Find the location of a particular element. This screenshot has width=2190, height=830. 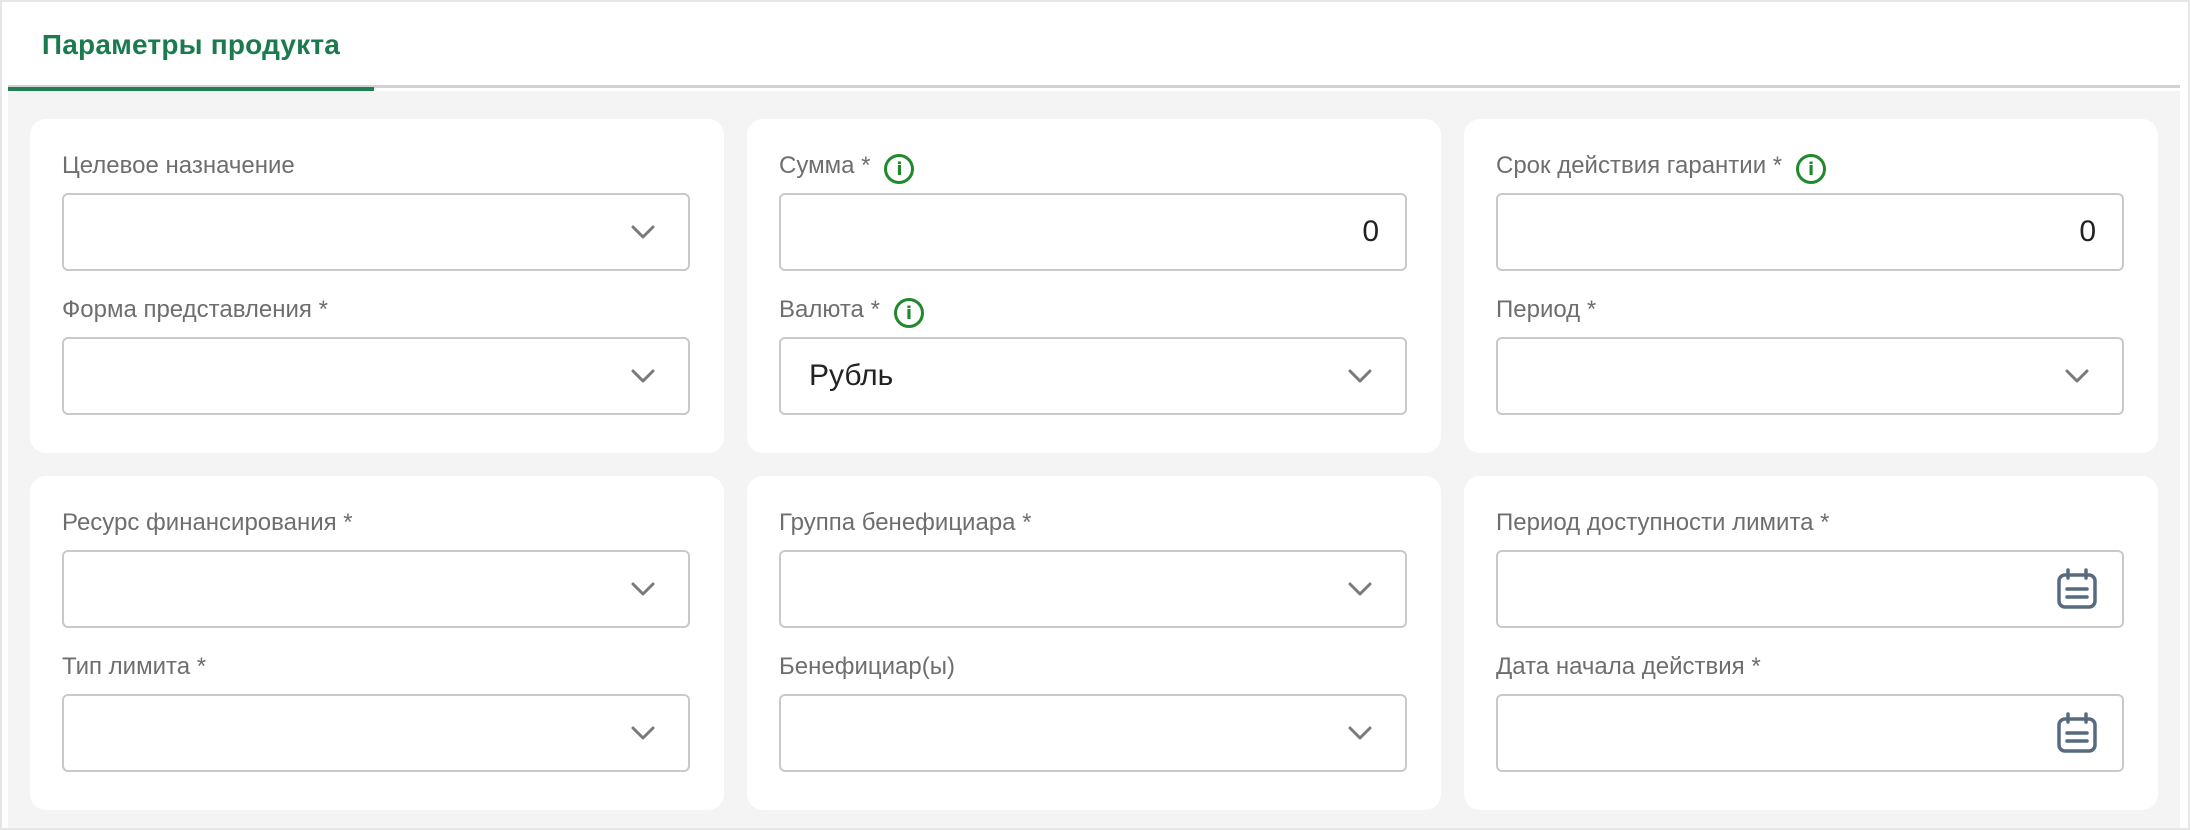

limit-type-label: Тип лимита * is located at coordinates (134, 666).